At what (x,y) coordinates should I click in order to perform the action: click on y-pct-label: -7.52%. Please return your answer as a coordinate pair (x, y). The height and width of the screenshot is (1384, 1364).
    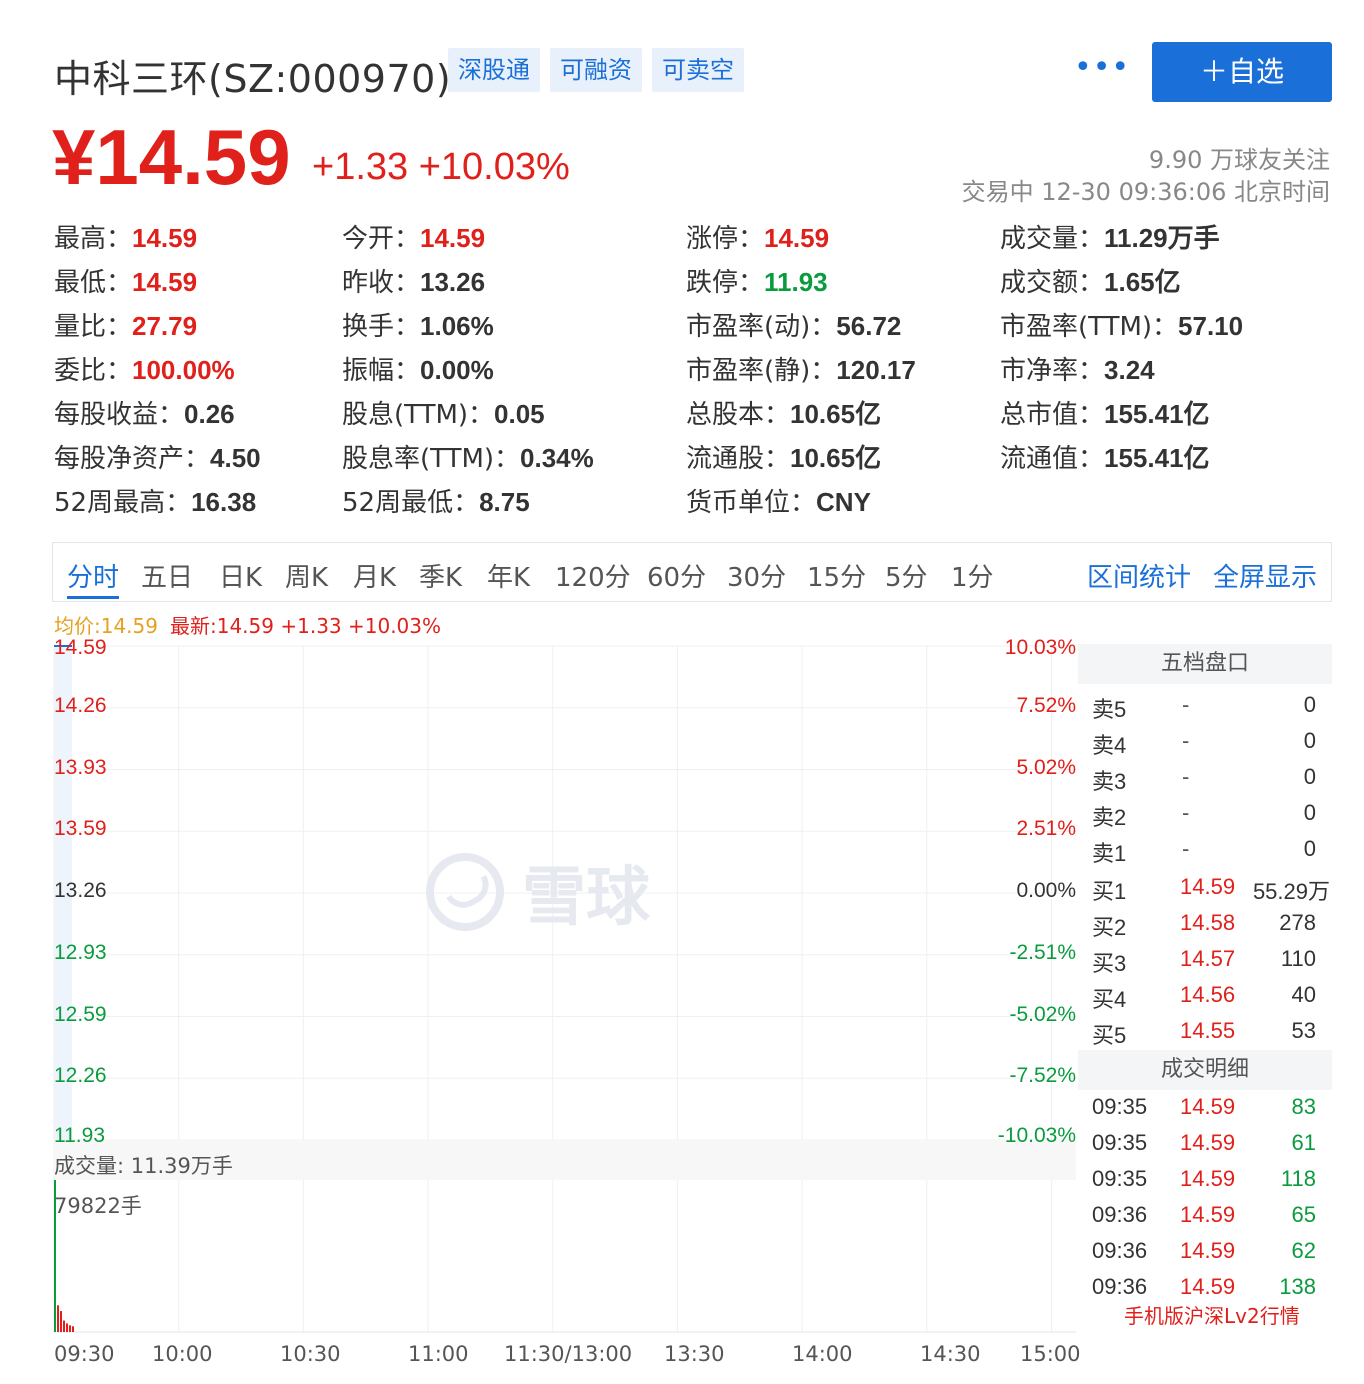
    Looking at the image, I should click on (1042, 1076).